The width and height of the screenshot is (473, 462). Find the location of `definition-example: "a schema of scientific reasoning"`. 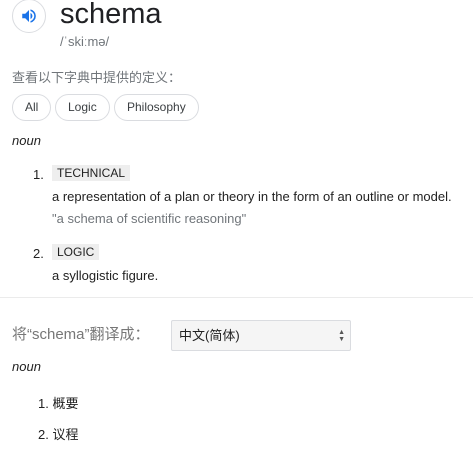

definition-example: "a schema of scientific reasoning" is located at coordinates (149, 218).